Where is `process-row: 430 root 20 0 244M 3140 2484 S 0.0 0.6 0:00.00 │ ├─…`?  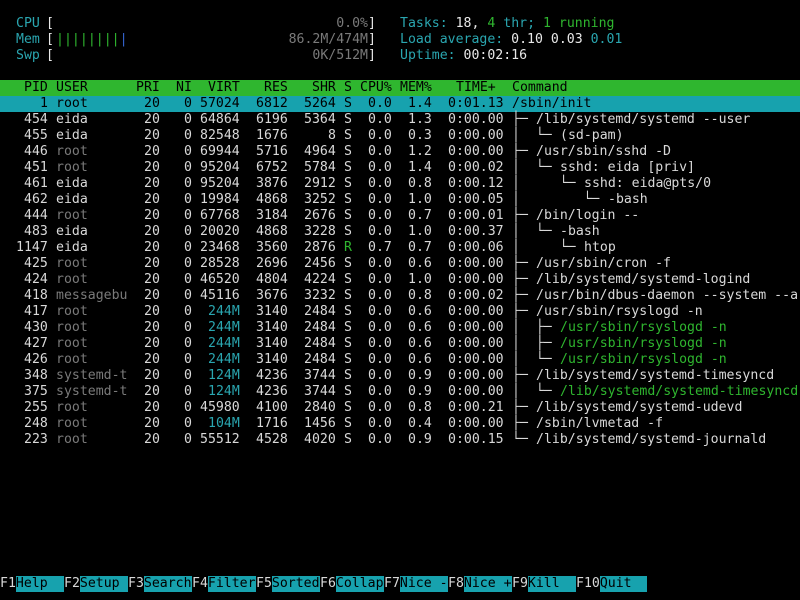 process-row: 430 root 20 0 244M 3140 2484 S 0.0 0.6 0:00.00 │ ├─… is located at coordinates (400, 328).